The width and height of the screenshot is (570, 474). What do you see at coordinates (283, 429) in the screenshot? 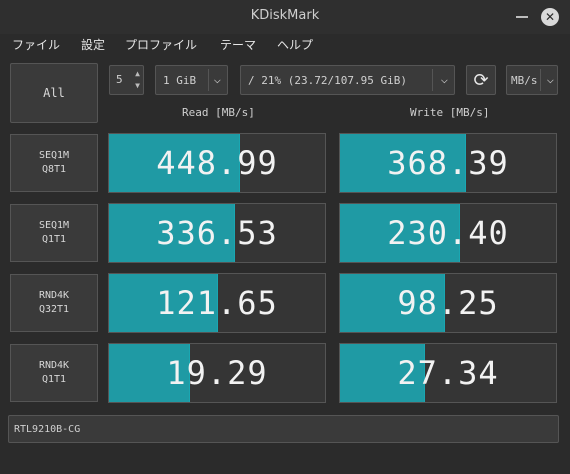
I see `device-info: RTL9210B-CG` at bounding box center [283, 429].